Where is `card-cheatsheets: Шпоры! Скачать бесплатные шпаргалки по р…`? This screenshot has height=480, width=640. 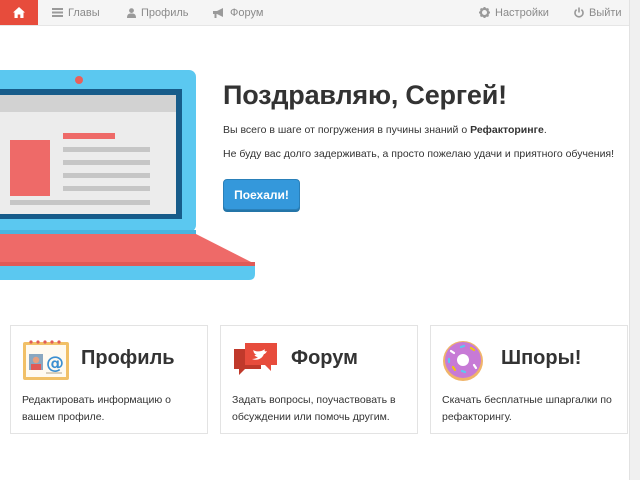 card-cheatsheets: Шпоры! Скачать бесплатные шпаргалки по р… is located at coordinates (529, 379).